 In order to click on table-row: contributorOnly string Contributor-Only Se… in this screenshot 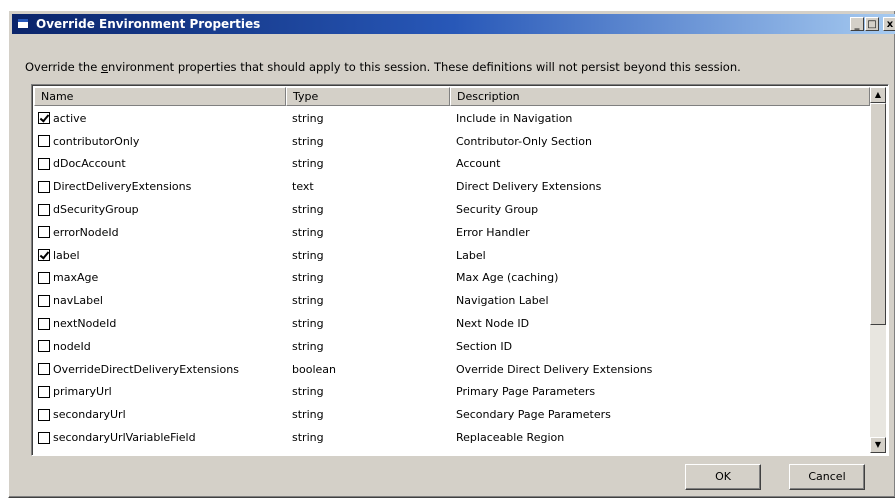, I will do `click(452, 141)`.